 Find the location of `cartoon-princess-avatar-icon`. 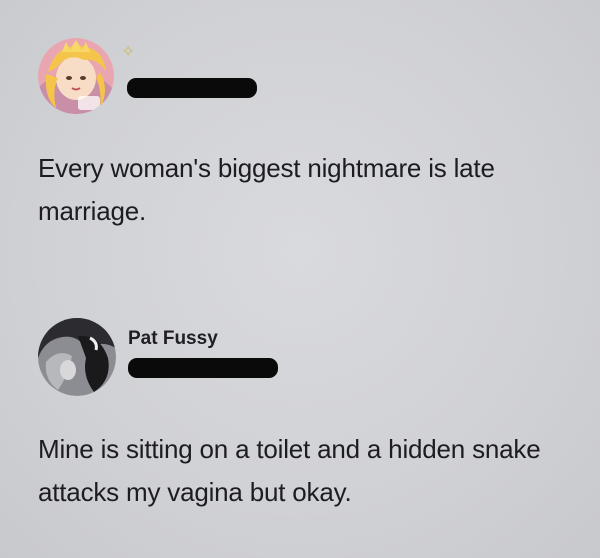

cartoon-princess-avatar-icon is located at coordinates (76, 76).